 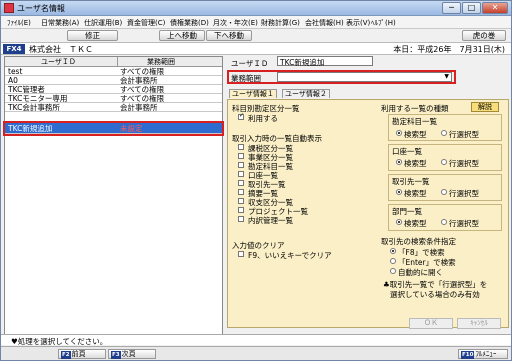 What do you see at coordinates (26, 89) in the screenshot?
I see `row-user-id: TKC管理者` at bounding box center [26, 89].